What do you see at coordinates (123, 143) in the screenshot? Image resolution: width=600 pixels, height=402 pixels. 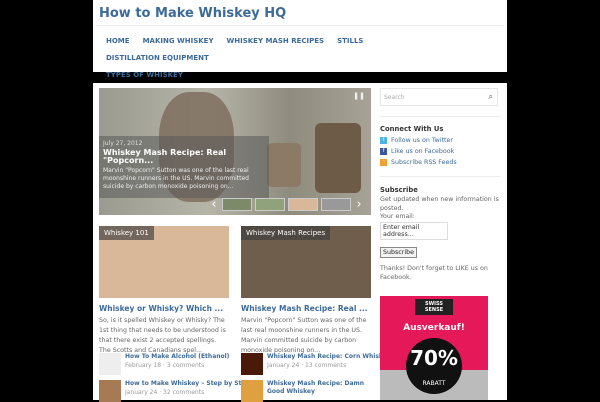 I see `slide-date: July 27, 2012` at bounding box center [123, 143].